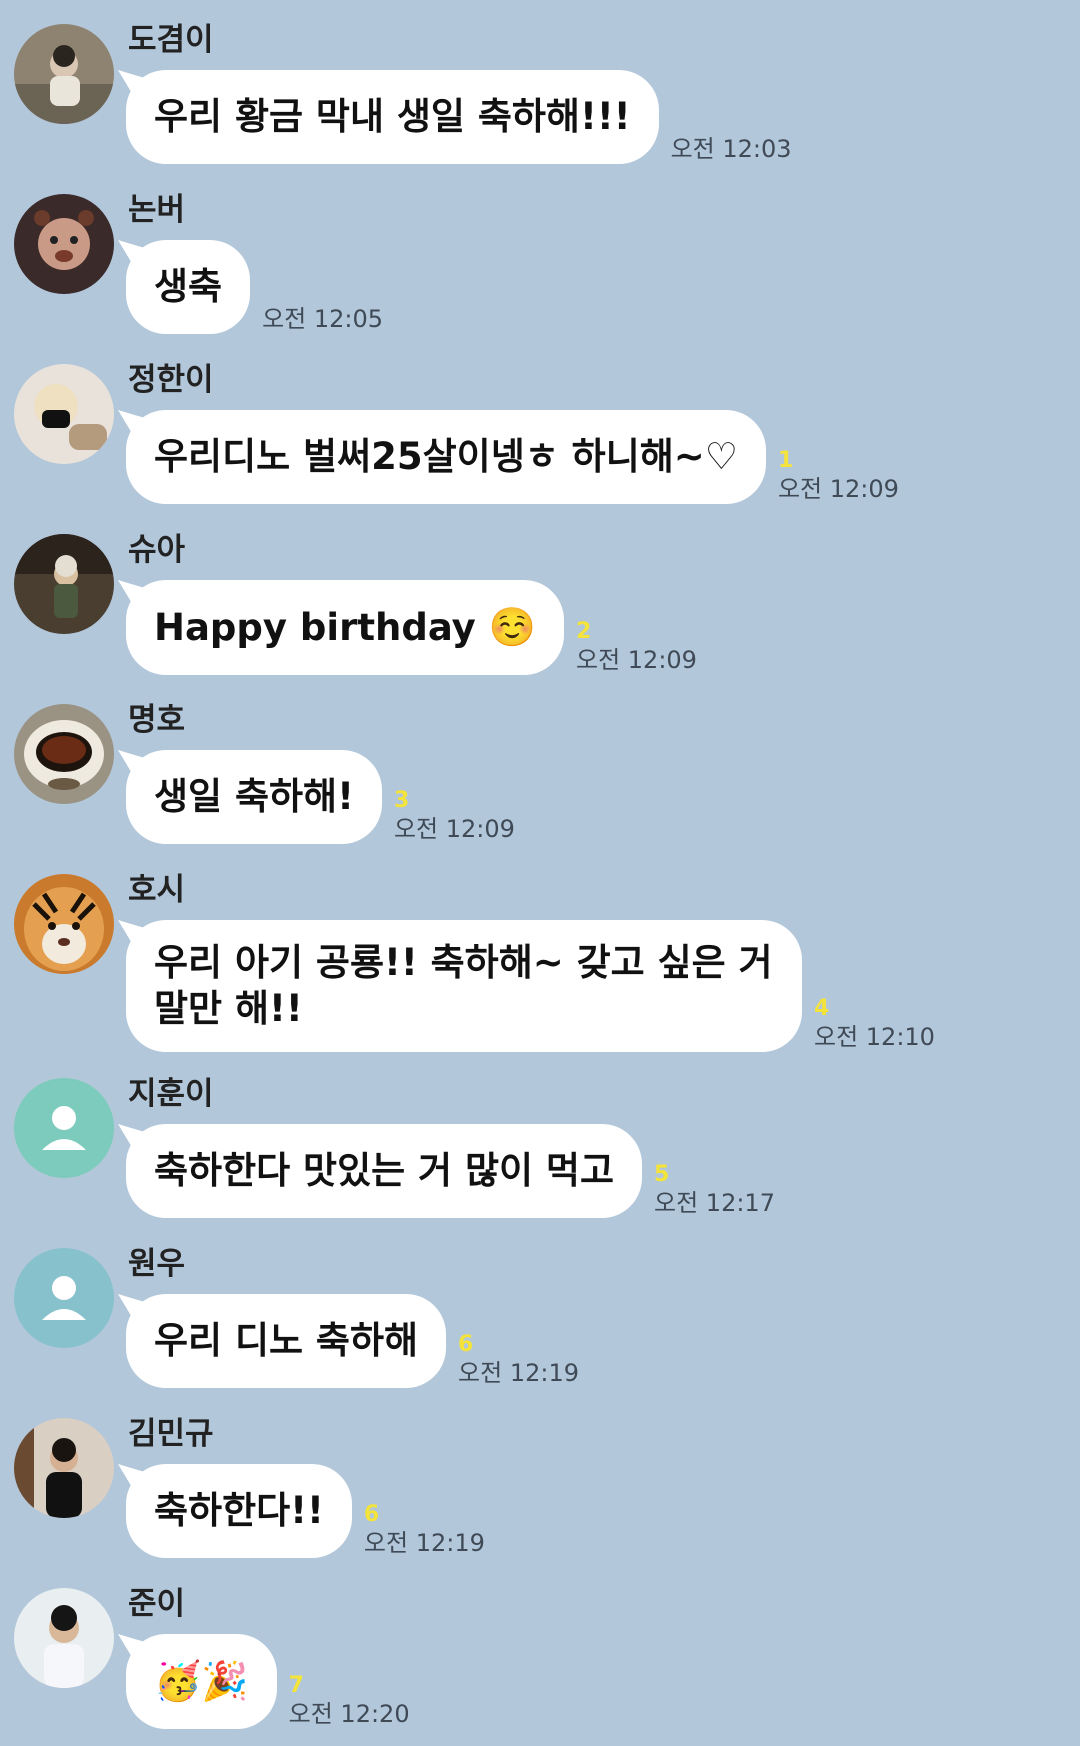  Describe the element at coordinates (157, 720) in the screenshot. I see `sender-name: 명호` at that location.